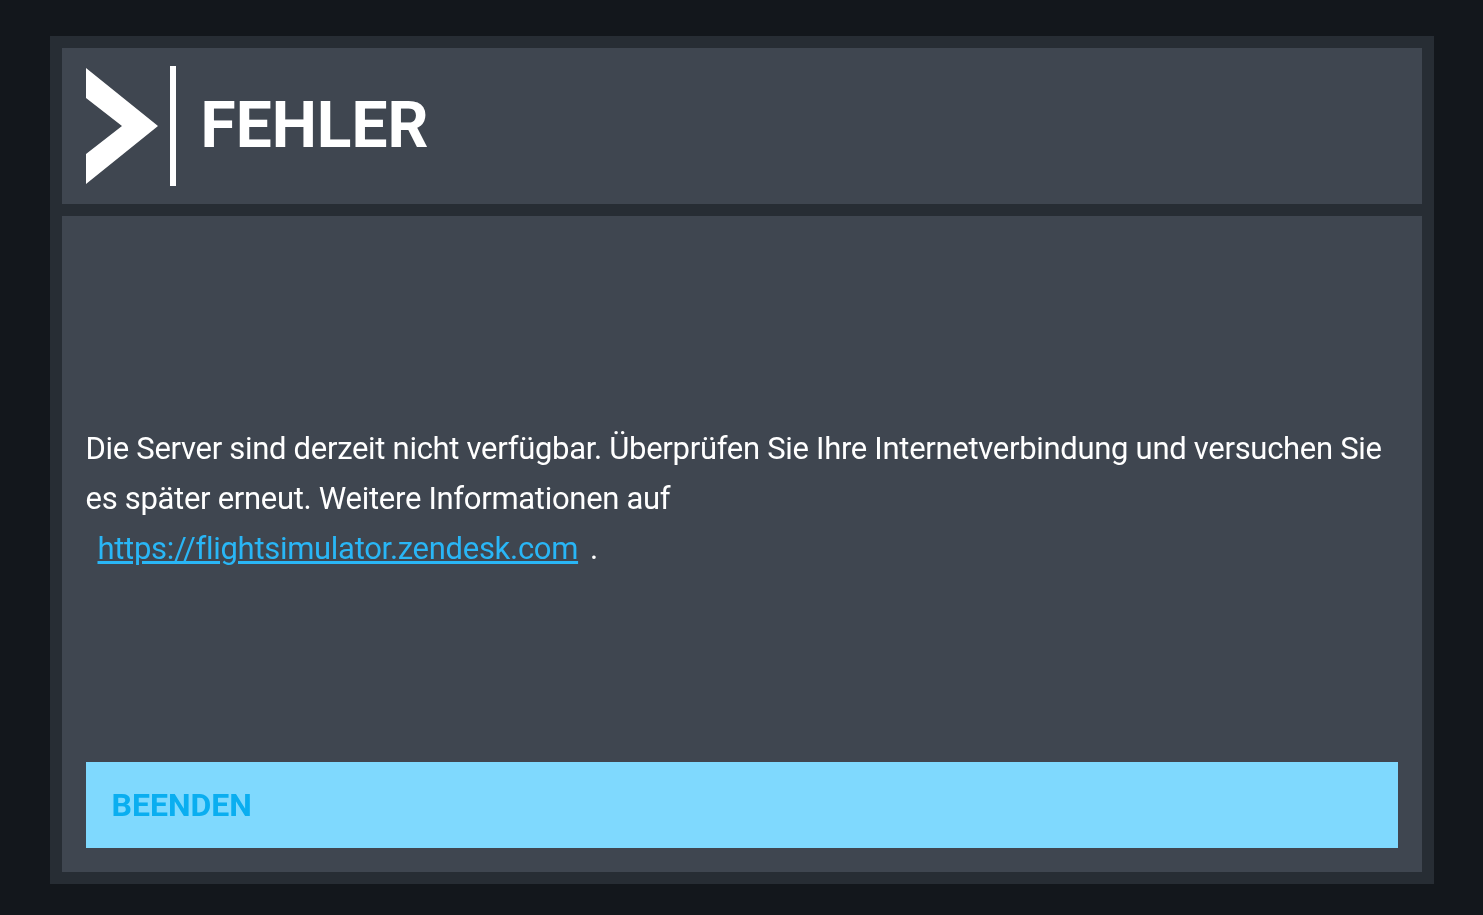 The width and height of the screenshot is (1483, 915). I want to click on support-link: https://flightsimulator.zendesk.com, so click(338, 548).